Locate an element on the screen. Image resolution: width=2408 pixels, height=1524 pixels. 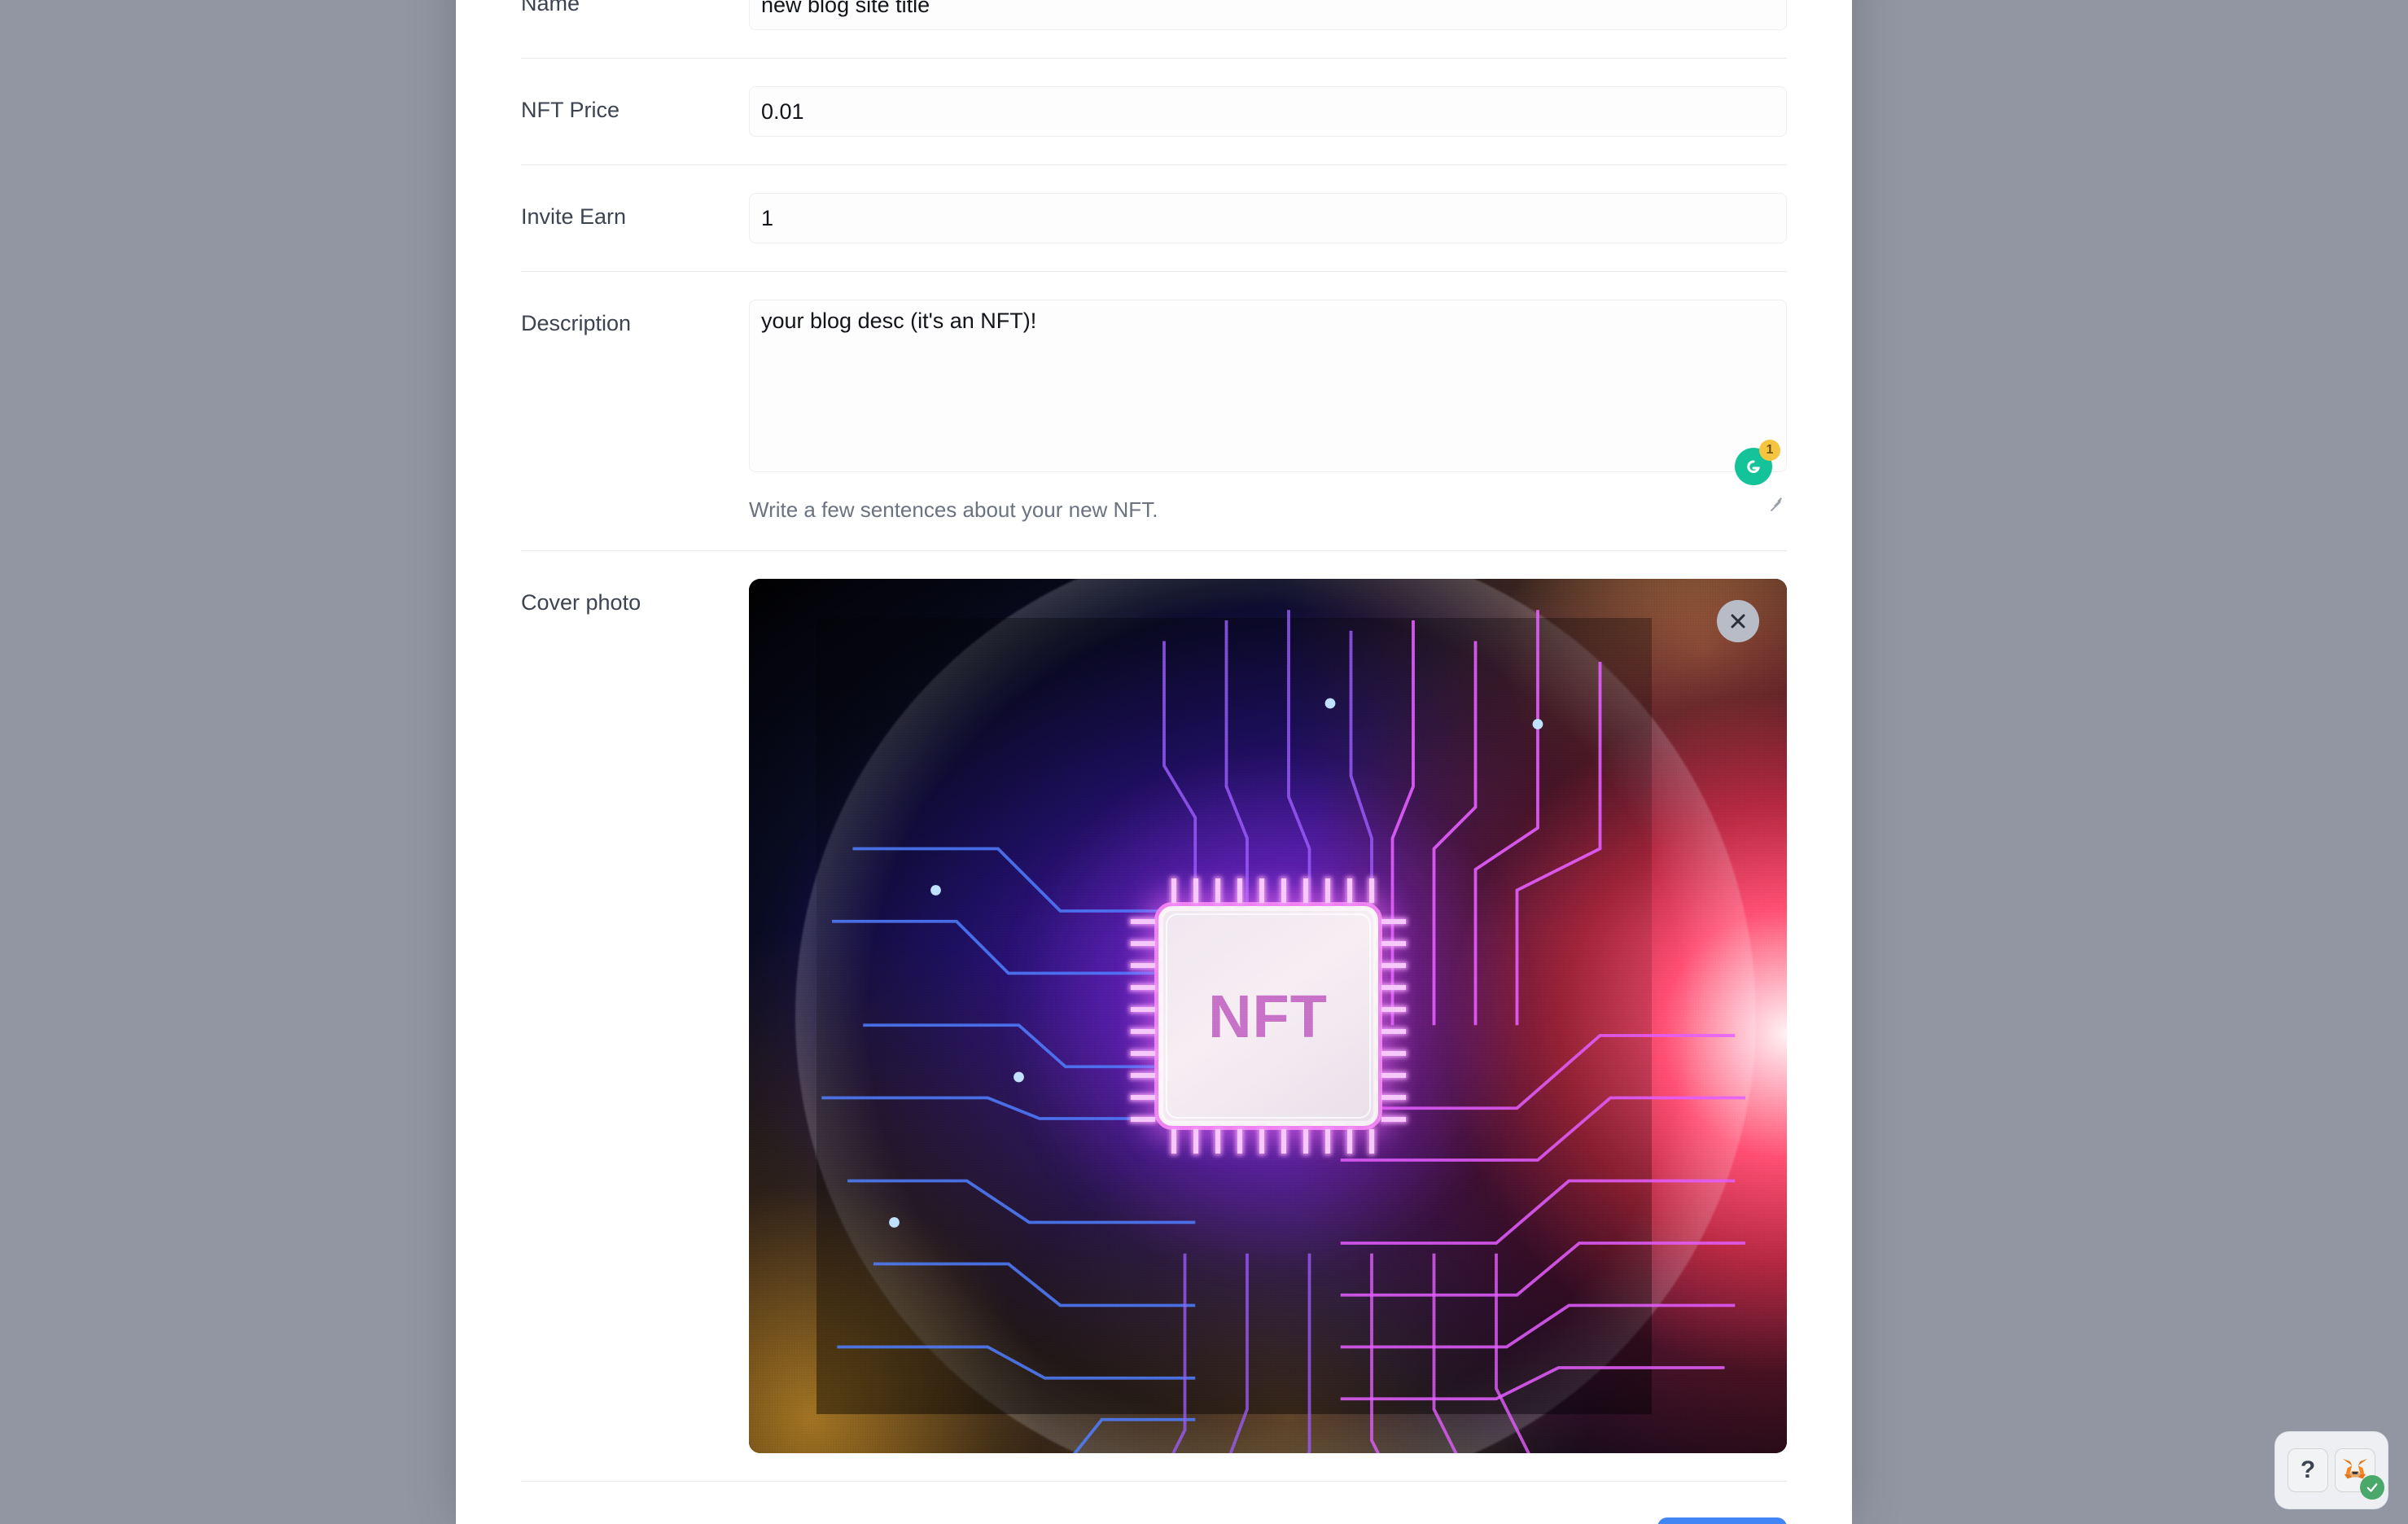
field-invite-earn is located at coordinates (1268, 218).